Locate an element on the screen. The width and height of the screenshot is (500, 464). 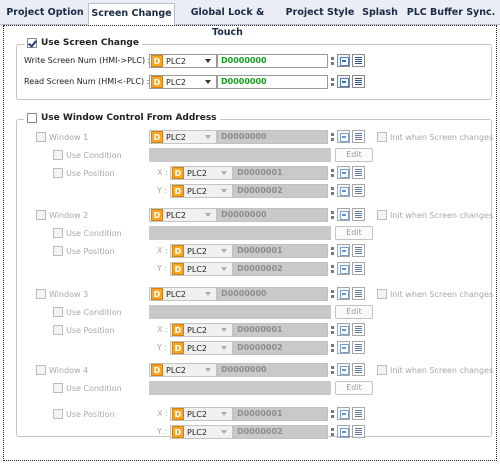
use-screen-change-checkbox is located at coordinates (32, 43).